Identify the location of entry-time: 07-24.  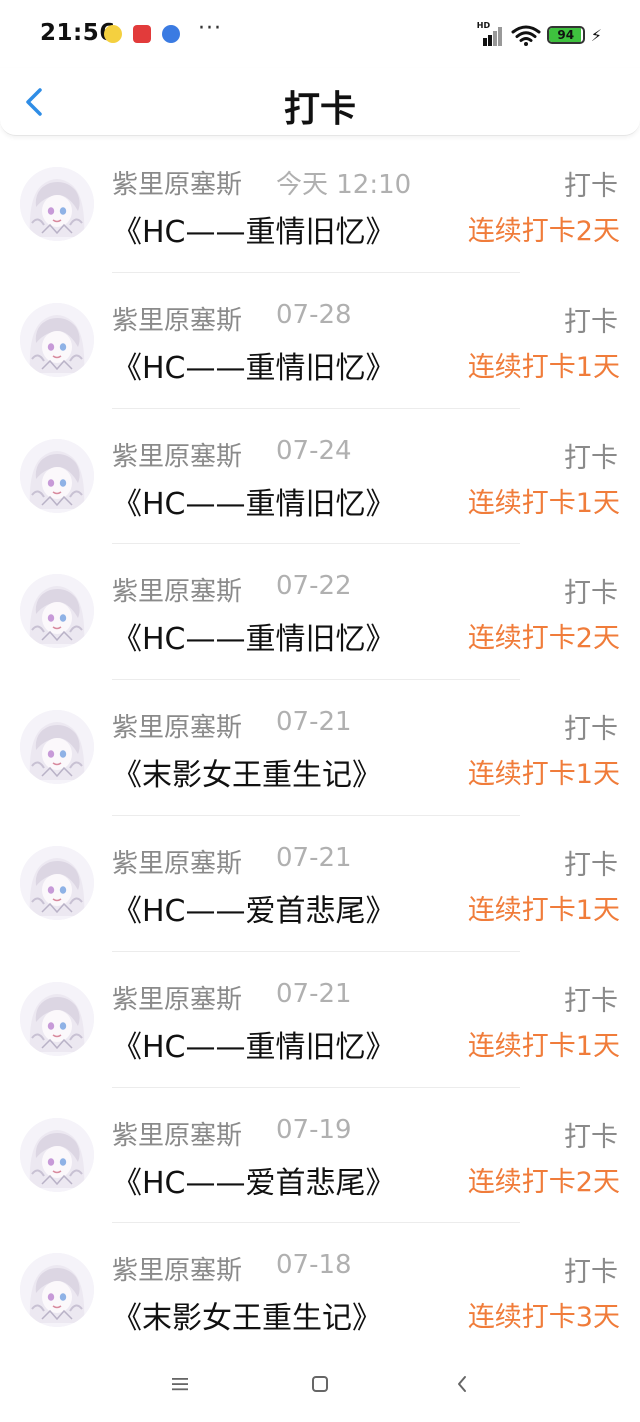
(314, 450).